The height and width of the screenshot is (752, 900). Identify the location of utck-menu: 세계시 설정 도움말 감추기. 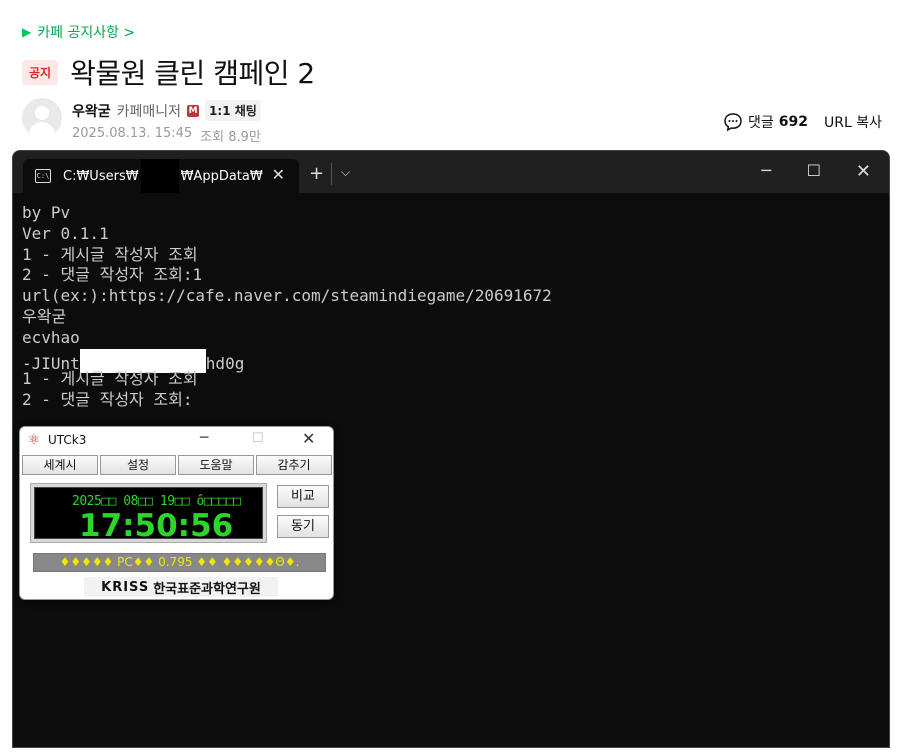
(177, 465).